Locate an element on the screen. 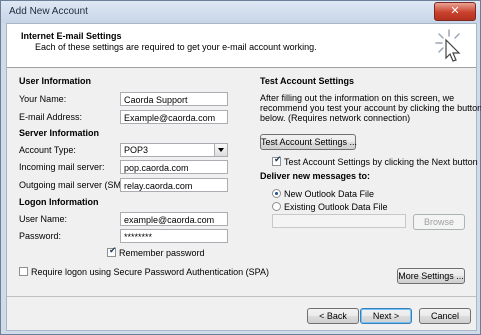 The width and height of the screenshot is (481, 335). email-address-label: E-mail Address: is located at coordinates (51, 117).